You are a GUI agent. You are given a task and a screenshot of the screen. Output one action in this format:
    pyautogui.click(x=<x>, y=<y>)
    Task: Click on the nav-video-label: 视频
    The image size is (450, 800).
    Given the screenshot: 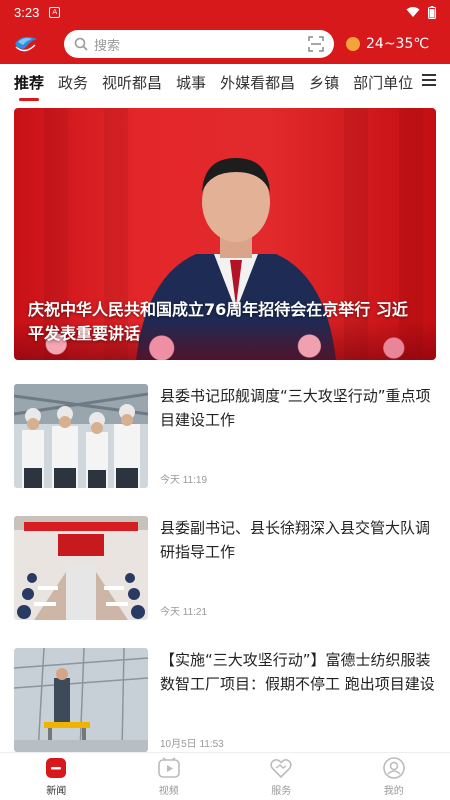 What is the action you would take?
    pyautogui.click(x=168, y=791)
    